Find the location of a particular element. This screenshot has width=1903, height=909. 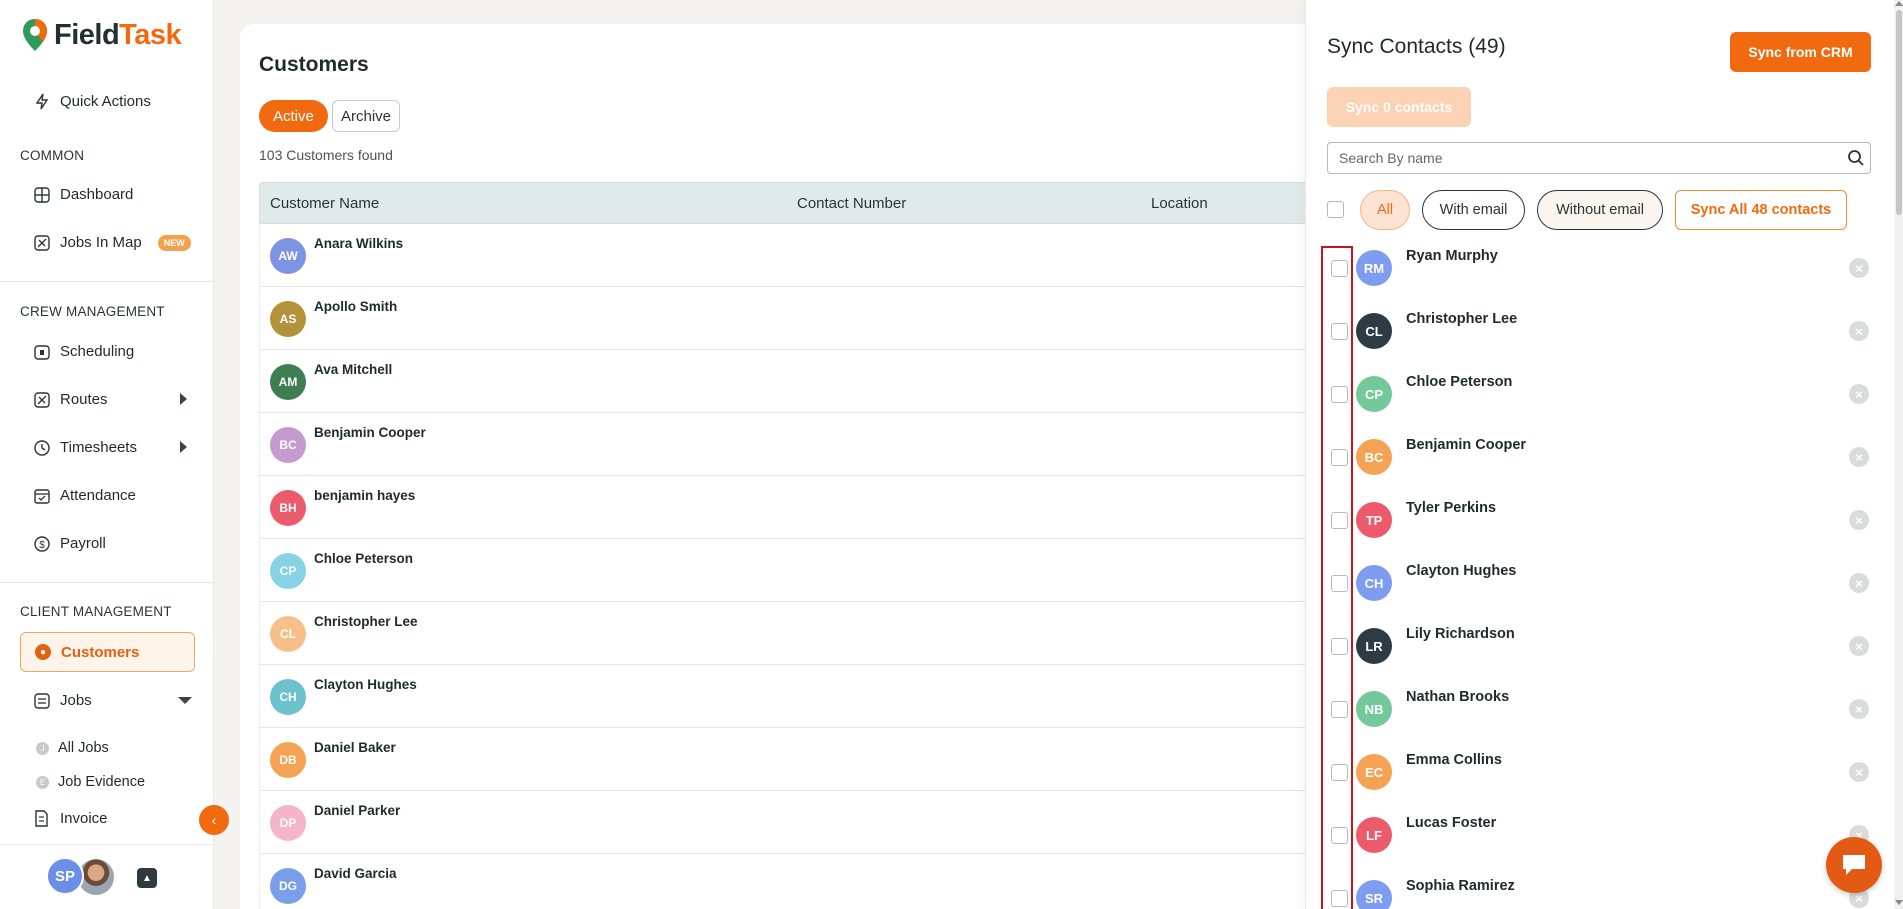

customer-avatar: DP is located at coordinates (288, 823).